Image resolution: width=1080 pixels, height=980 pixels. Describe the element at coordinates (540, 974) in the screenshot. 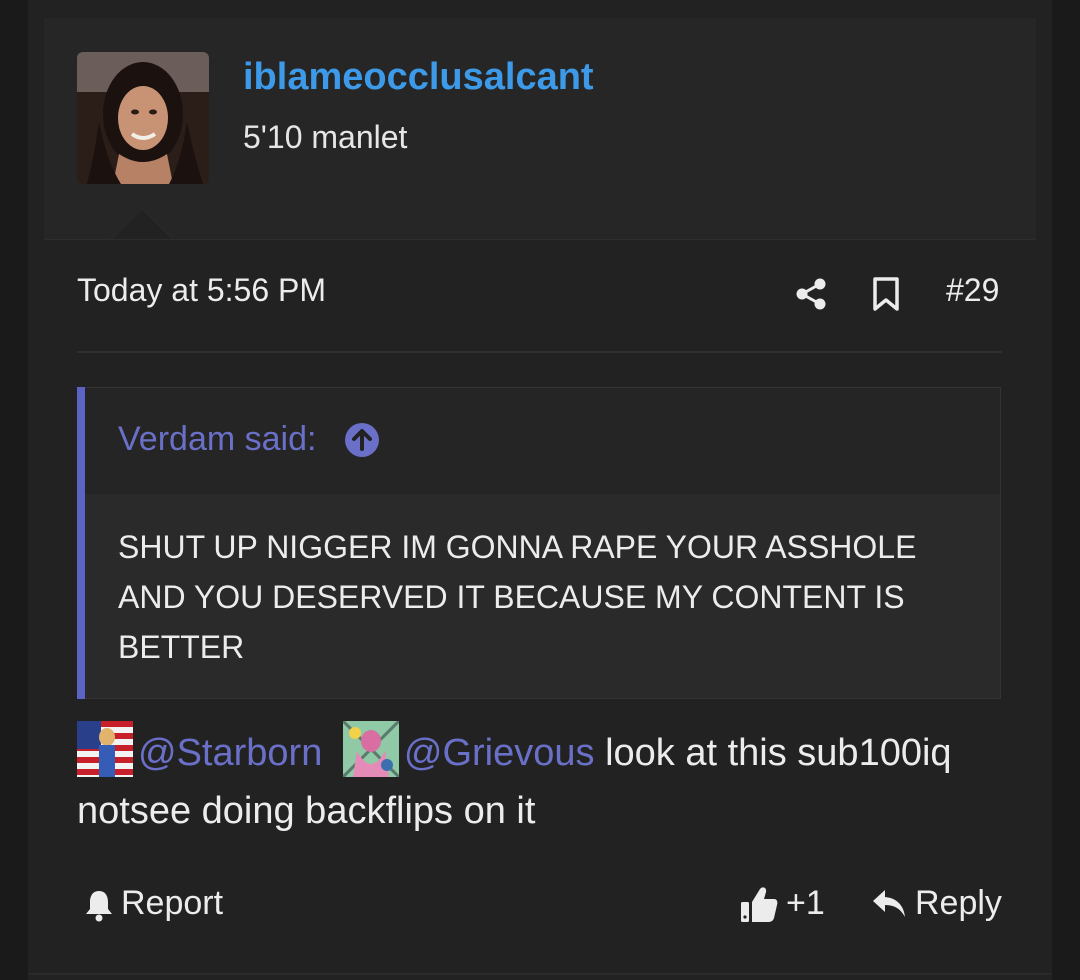

I see `post-bottom-divider` at that location.